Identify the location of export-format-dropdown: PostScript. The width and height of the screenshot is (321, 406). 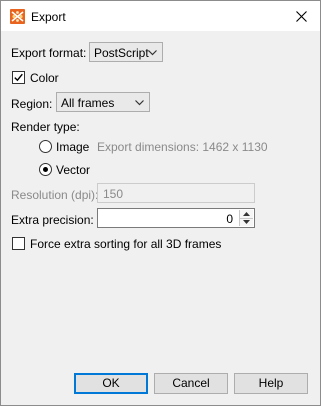
(126, 52).